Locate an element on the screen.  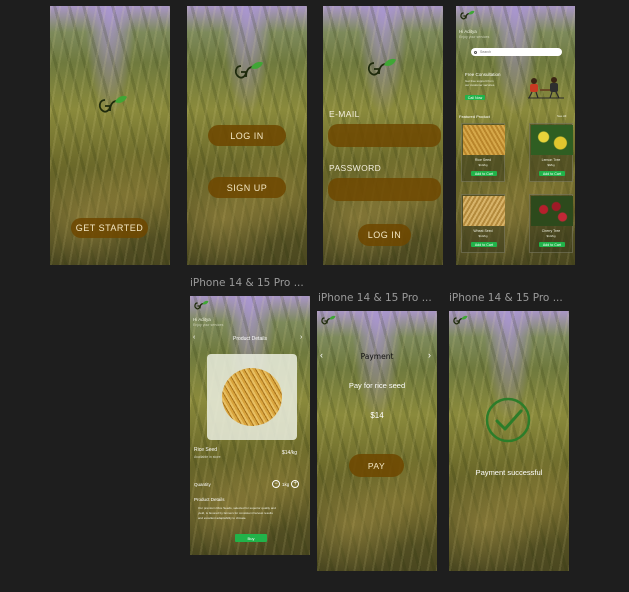
quantity-label: Quantity is located at coordinates (202, 484).